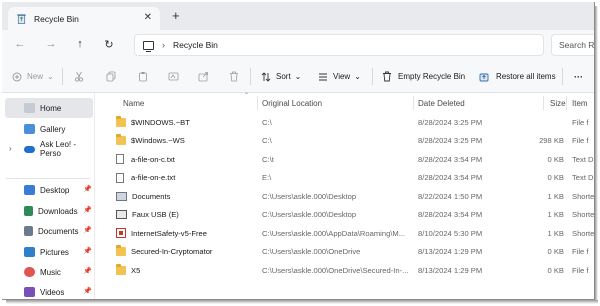  What do you see at coordinates (339, 45) in the screenshot?
I see `address-bar: › Recycle Bin` at bounding box center [339, 45].